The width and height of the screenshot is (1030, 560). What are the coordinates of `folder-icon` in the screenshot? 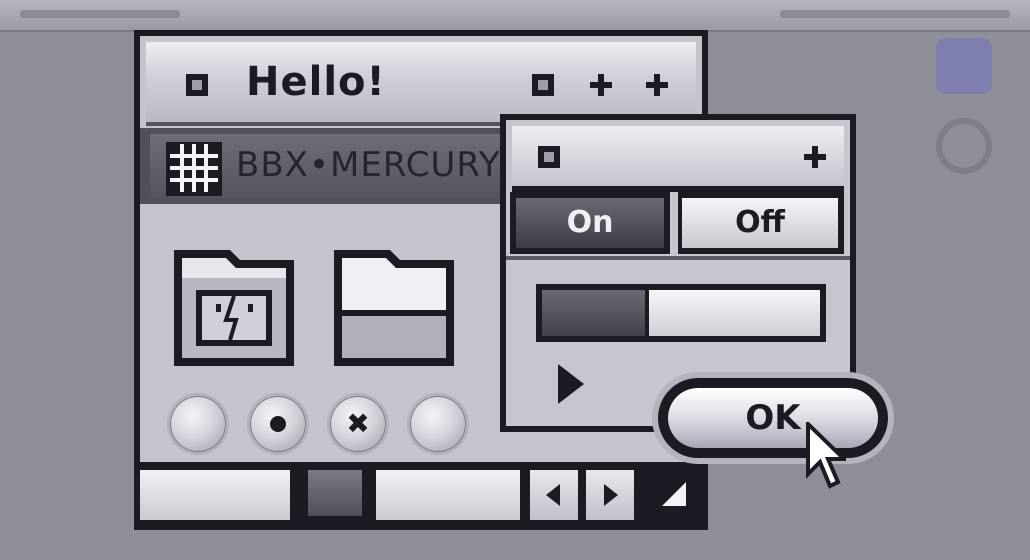 It's located at (395, 309).